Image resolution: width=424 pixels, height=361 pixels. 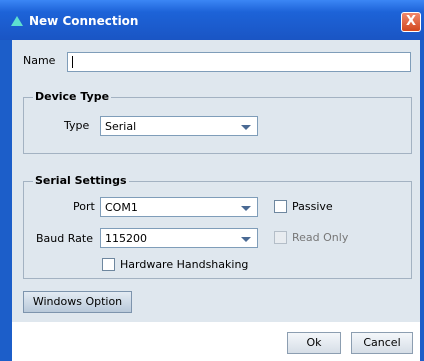 What do you see at coordinates (17, 21) in the screenshot?
I see `app-triangle-icon` at bounding box center [17, 21].